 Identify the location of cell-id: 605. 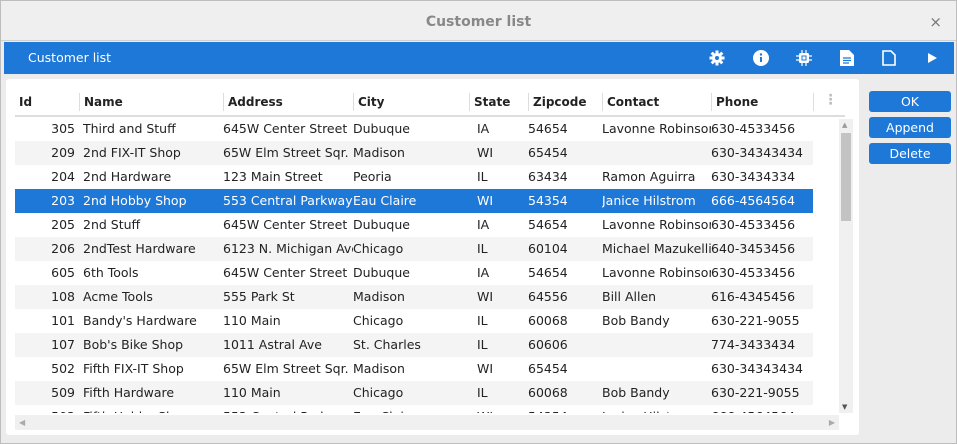
(63, 272).